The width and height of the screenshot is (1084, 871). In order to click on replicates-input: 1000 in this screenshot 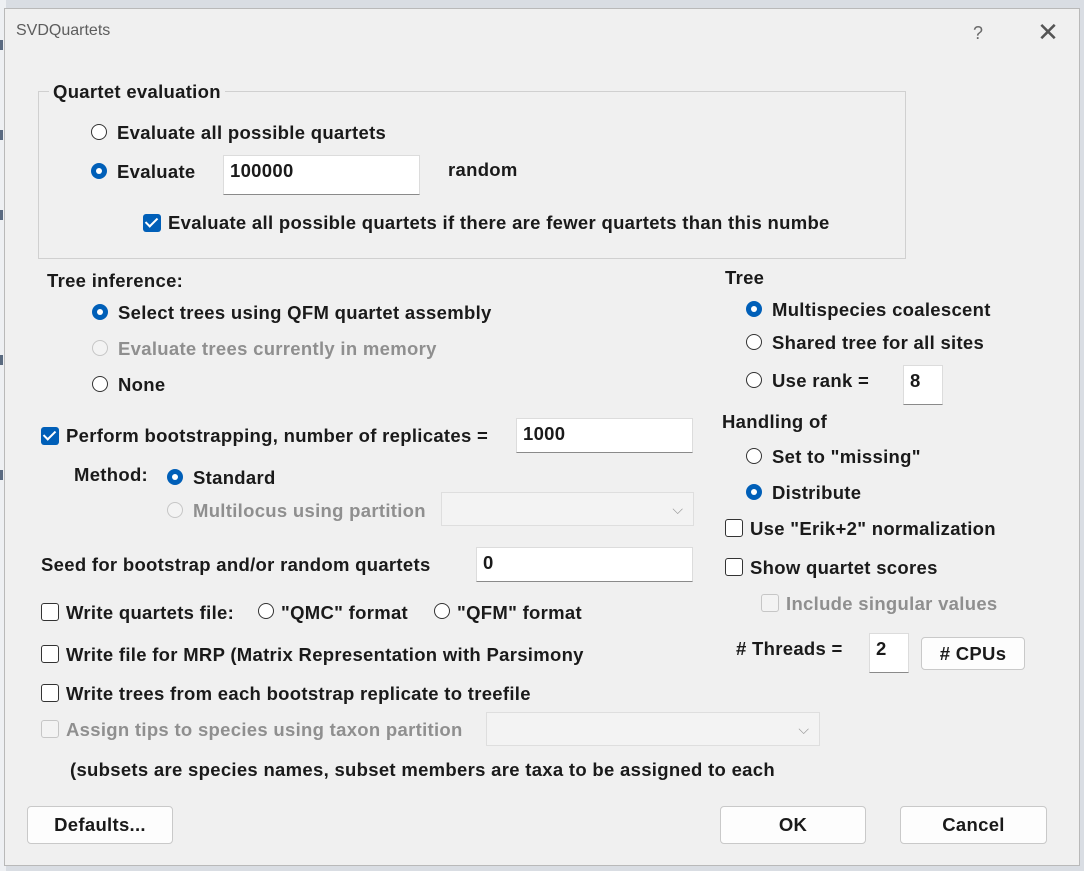, I will do `click(604, 435)`.